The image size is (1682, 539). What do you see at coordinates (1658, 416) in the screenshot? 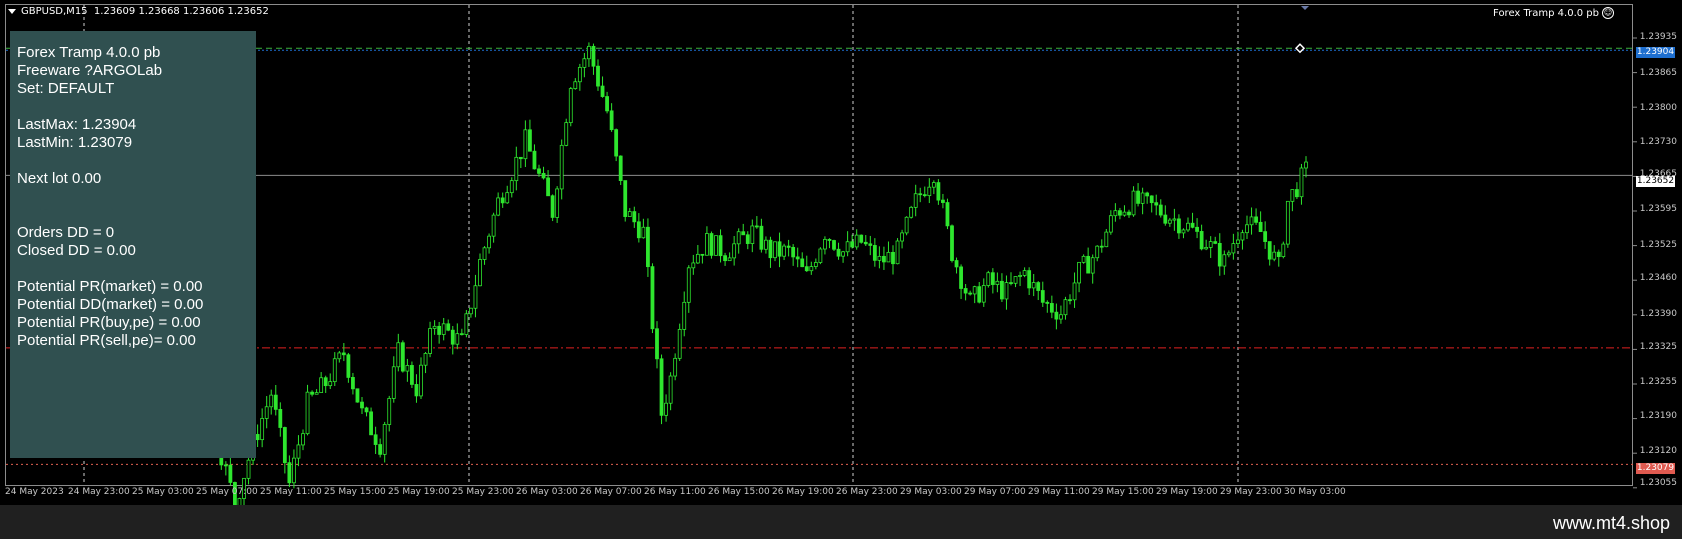
I see `price-tick: 1.23190` at bounding box center [1658, 416].